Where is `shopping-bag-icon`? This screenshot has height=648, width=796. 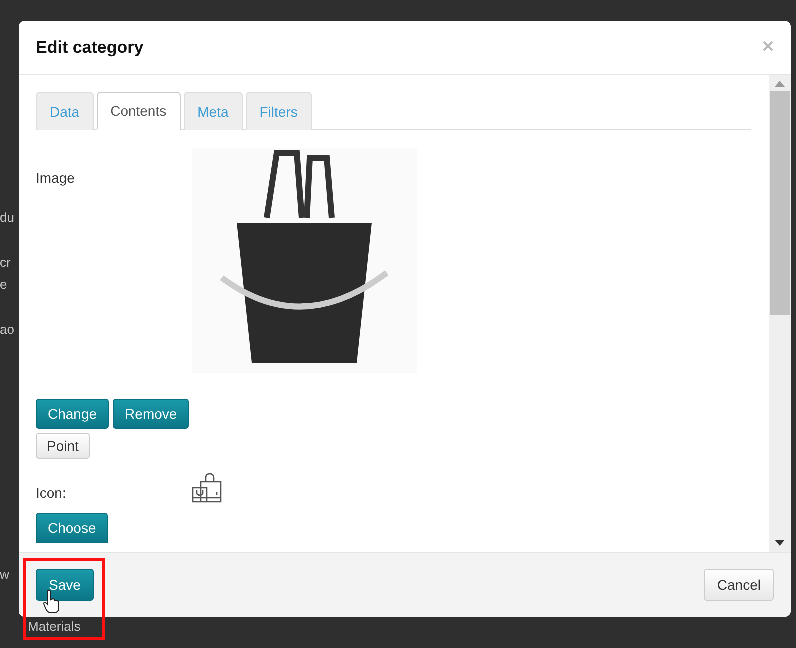
shopping-bag-icon is located at coordinates (208, 488).